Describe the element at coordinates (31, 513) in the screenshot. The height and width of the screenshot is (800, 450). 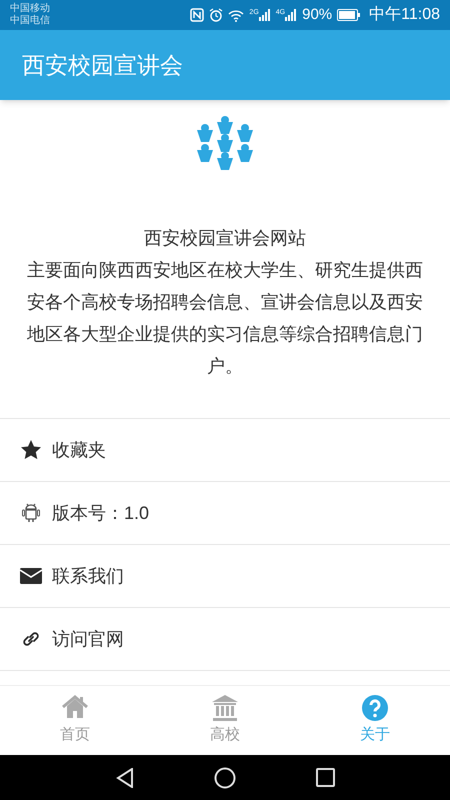
I see `android-icon` at that location.